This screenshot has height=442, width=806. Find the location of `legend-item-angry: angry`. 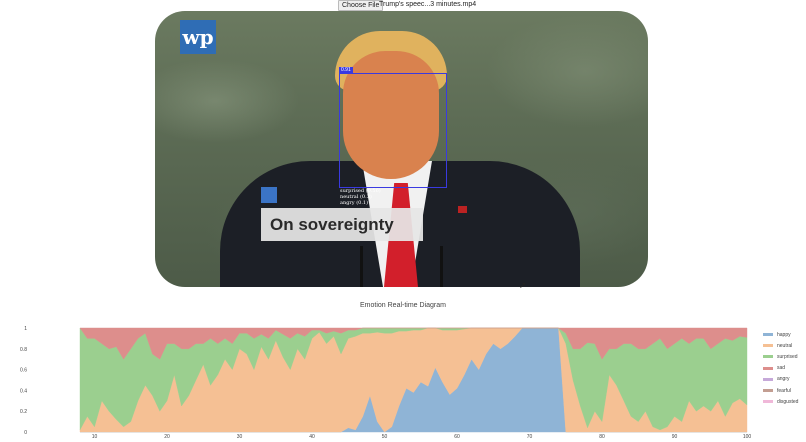

legend-item-angry: angry is located at coordinates (780, 379).